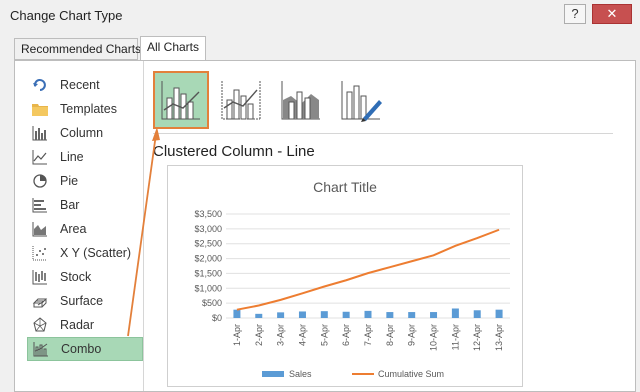 This screenshot has height=392, width=640. I want to click on tab-all-charts: All Charts, so click(173, 48).